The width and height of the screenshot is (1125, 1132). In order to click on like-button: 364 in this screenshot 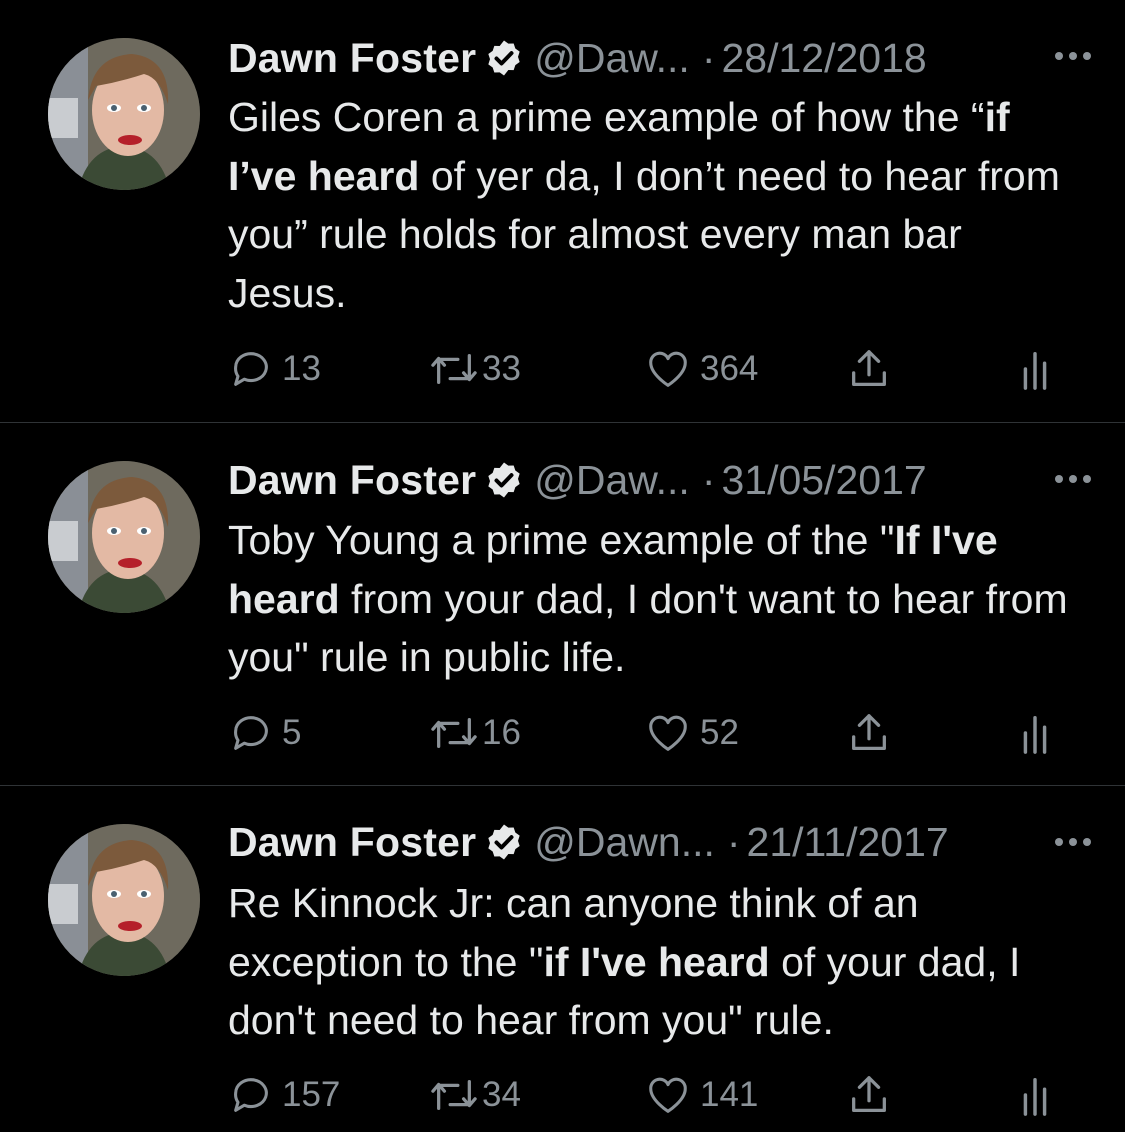, I will do `click(701, 369)`.